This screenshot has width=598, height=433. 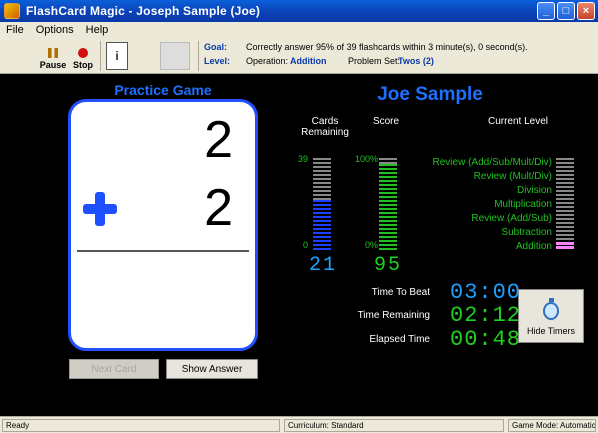 I want to click on show-answer-button: Show Answer, so click(x=212, y=369).